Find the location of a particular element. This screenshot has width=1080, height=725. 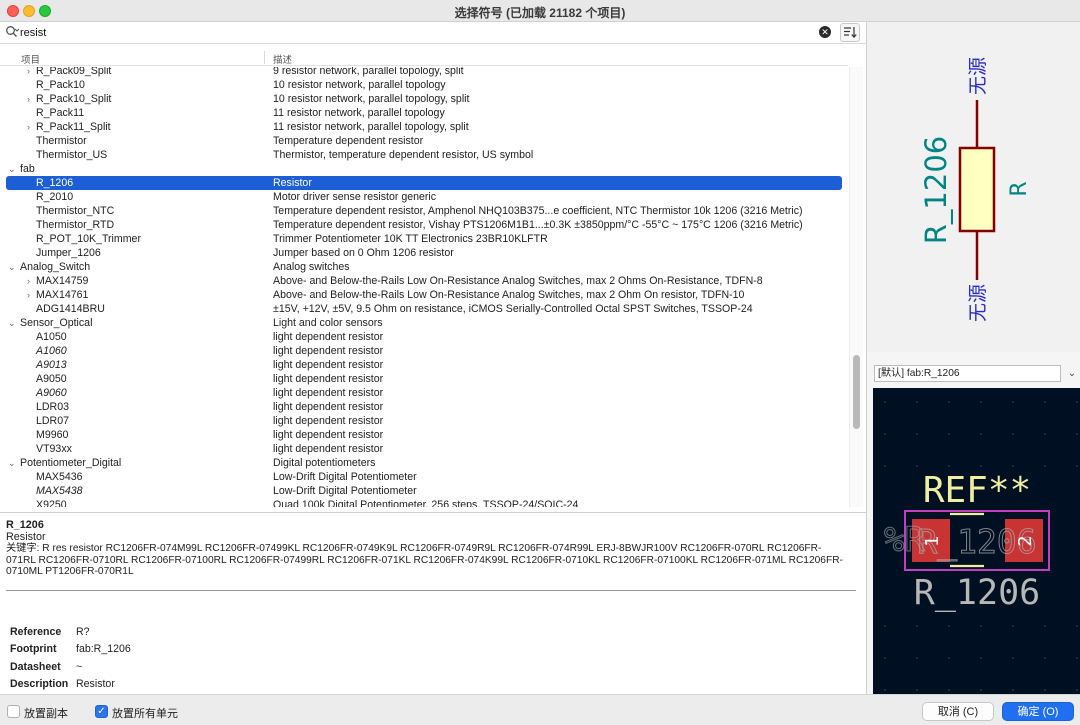

footprint-ref-text: REF** is located at coordinates (977, 490).